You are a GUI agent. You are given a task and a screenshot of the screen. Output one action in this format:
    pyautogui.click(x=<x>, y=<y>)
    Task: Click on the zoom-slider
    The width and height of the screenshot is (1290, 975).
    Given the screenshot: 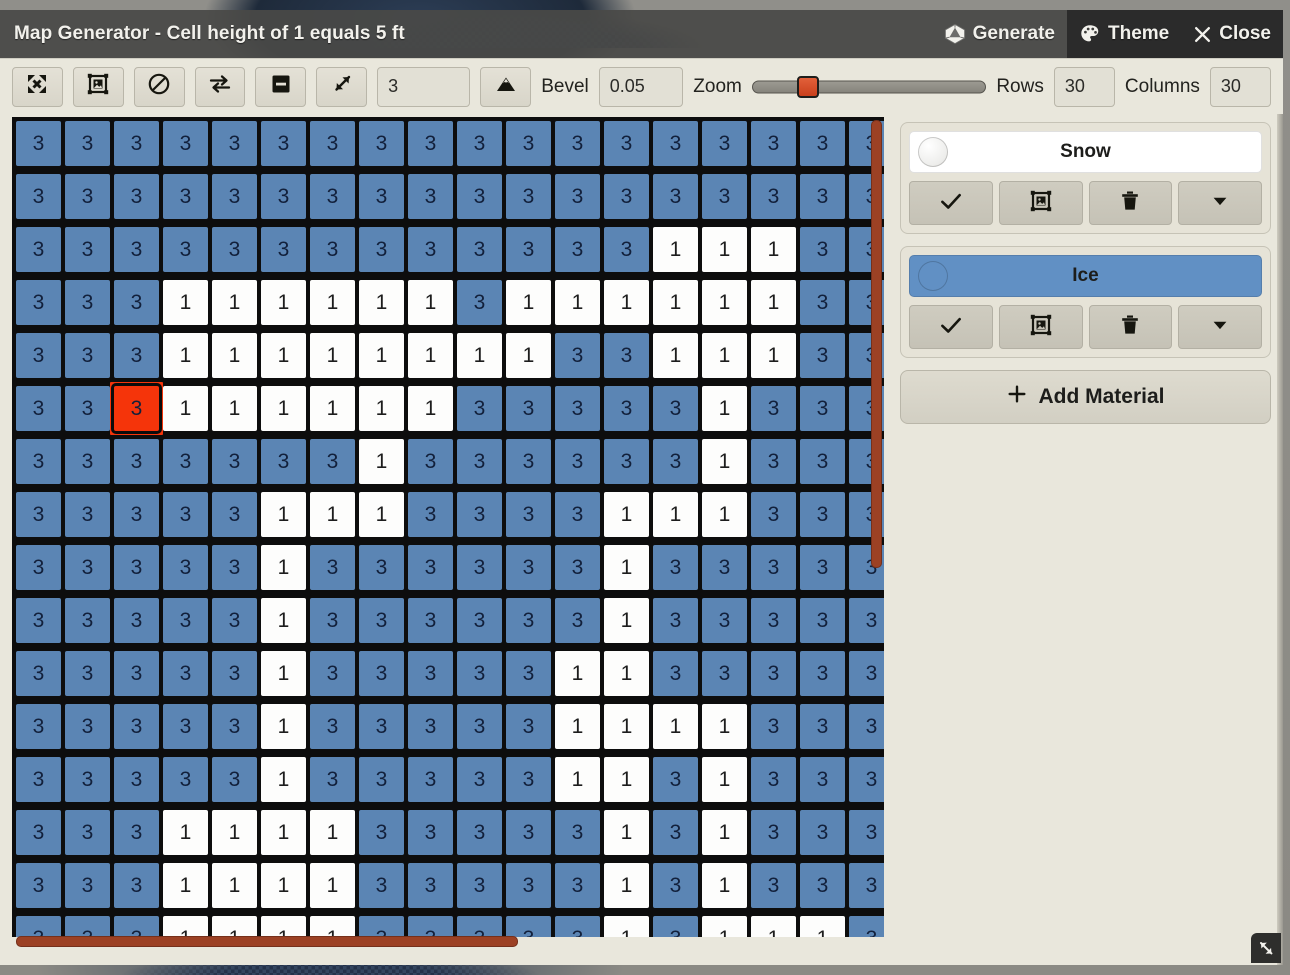 What is the action you would take?
    pyautogui.click(x=869, y=87)
    